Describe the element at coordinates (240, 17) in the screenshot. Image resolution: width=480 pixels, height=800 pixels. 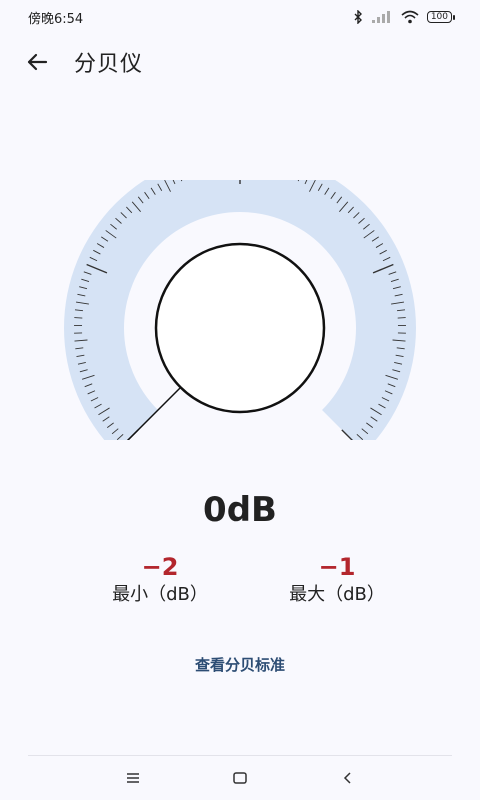
I see `status-bar: 傍晚6:54 100` at that location.